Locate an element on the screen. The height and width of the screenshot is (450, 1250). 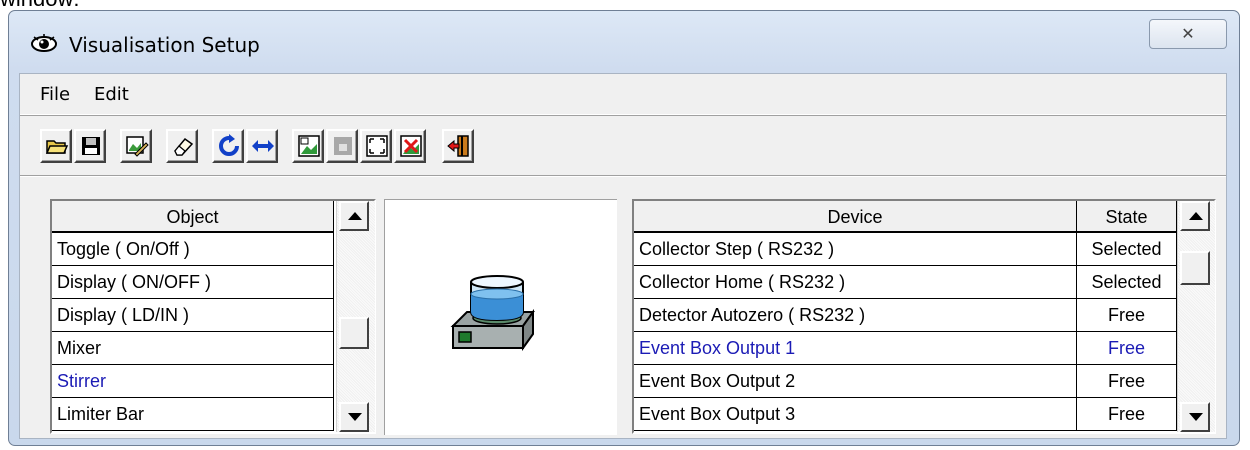
device-name-cell: Event Box Output 2 is located at coordinates (855, 381).